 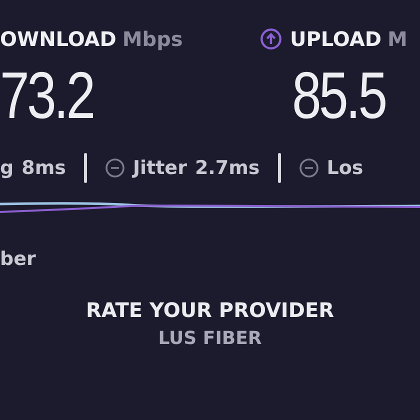 I want to click on provider-name: ber, so click(x=18, y=260).